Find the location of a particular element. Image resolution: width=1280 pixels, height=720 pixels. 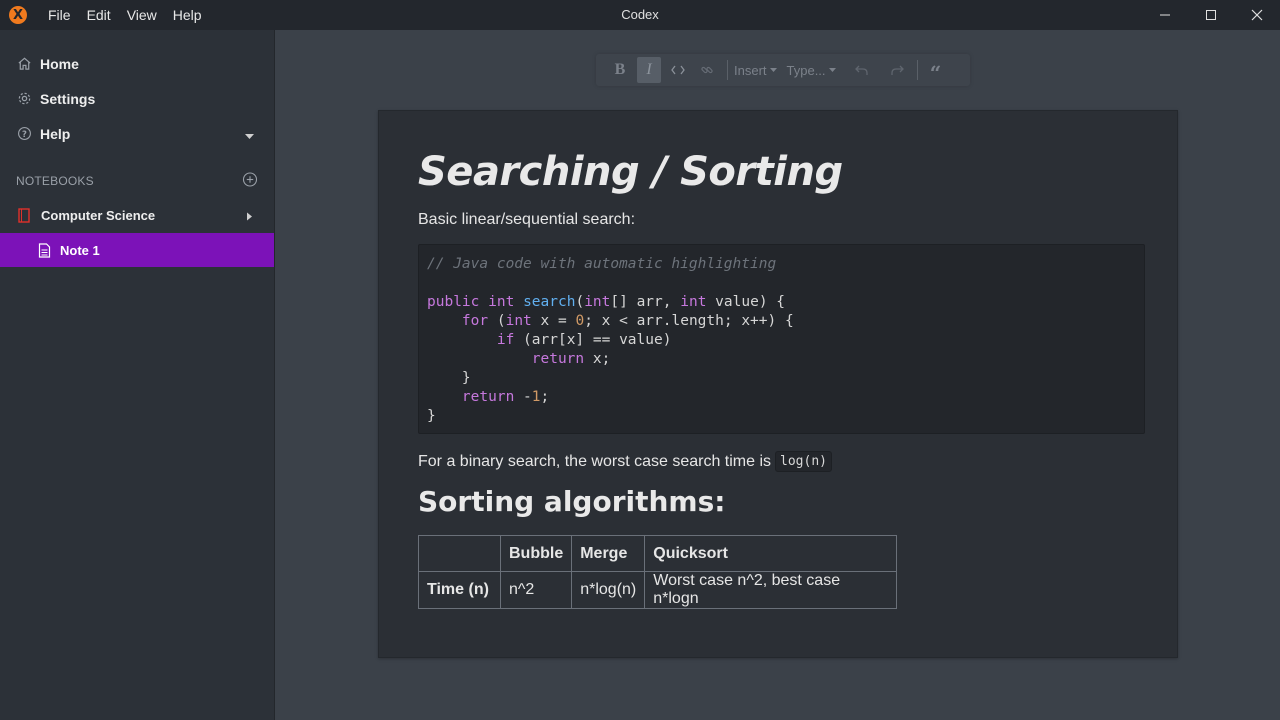

minimize-icon is located at coordinates (1165, 15).